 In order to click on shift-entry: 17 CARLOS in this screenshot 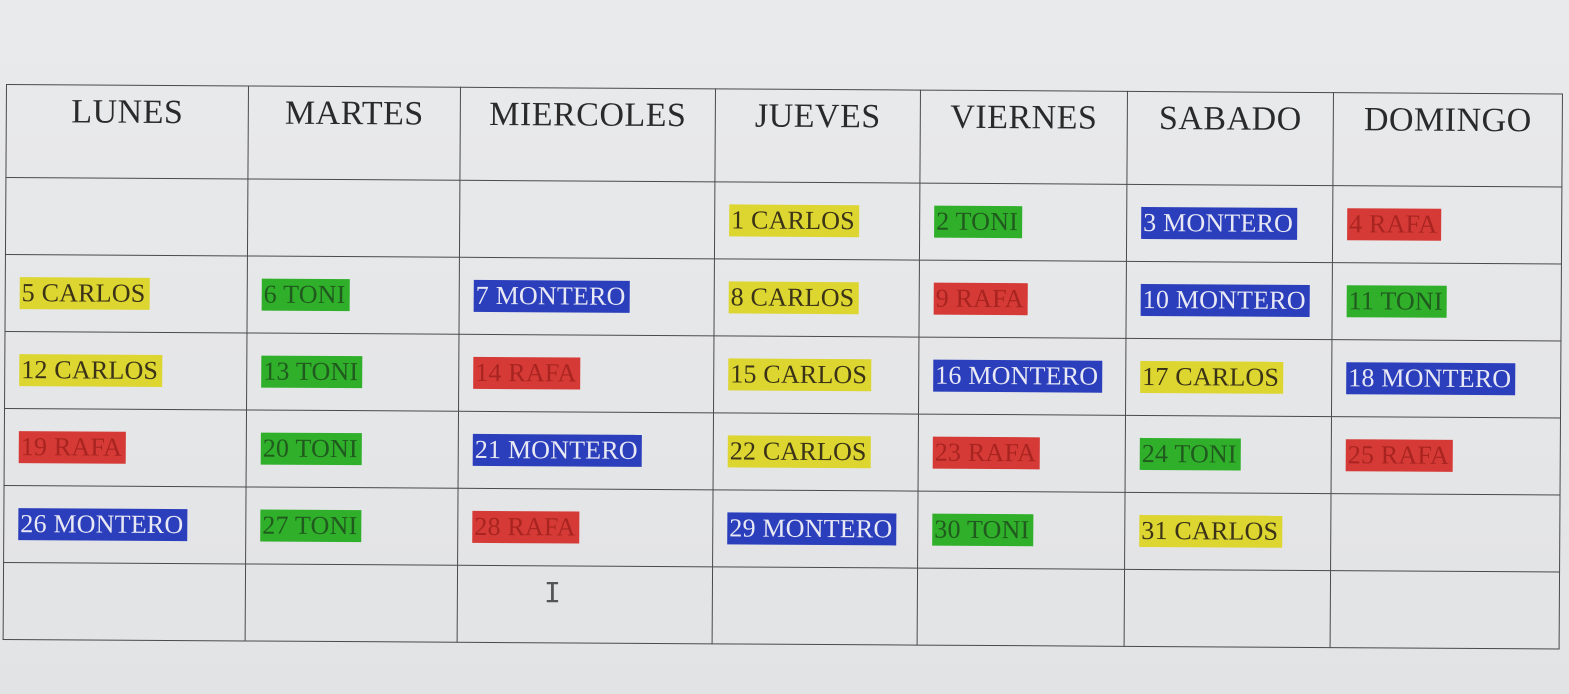, I will do `click(1212, 377)`.